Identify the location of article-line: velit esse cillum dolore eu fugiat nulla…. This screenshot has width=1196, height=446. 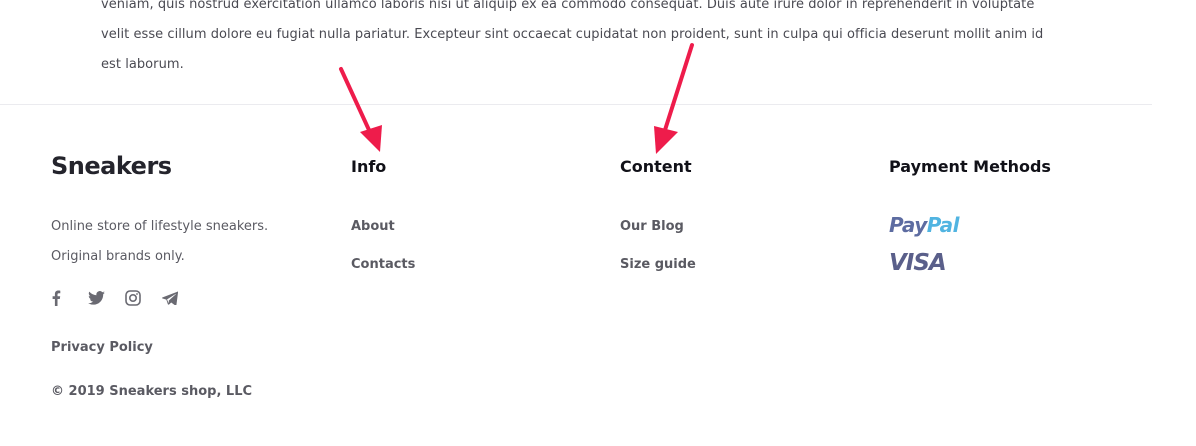
(572, 34).